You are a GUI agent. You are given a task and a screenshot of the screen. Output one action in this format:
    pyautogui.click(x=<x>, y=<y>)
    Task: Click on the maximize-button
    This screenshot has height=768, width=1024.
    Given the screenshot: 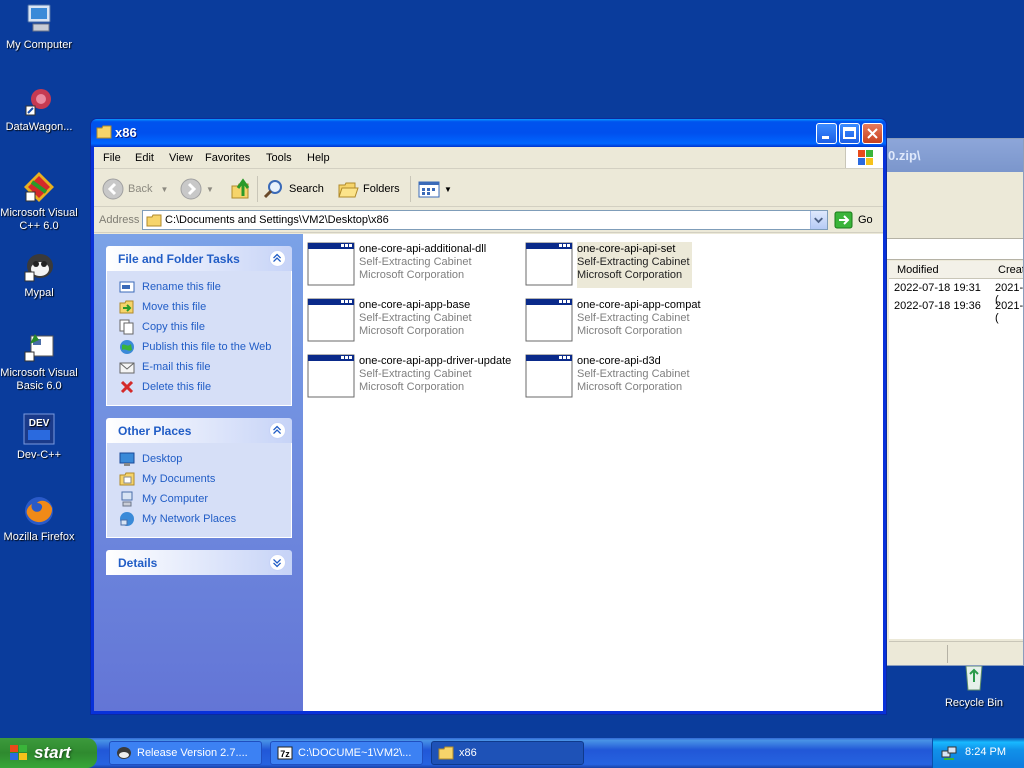 What is the action you would take?
    pyautogui.click(x=849, y=133)
    